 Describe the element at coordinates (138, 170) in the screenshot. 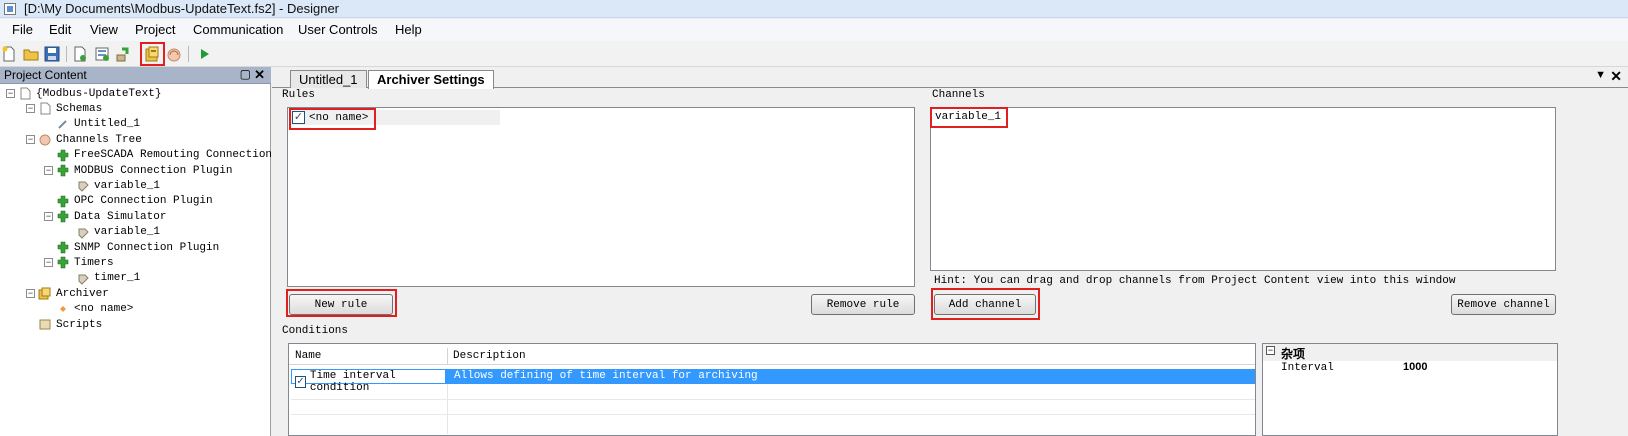

I see `tree-item: − MODBUS Connection Plugin` at that location.